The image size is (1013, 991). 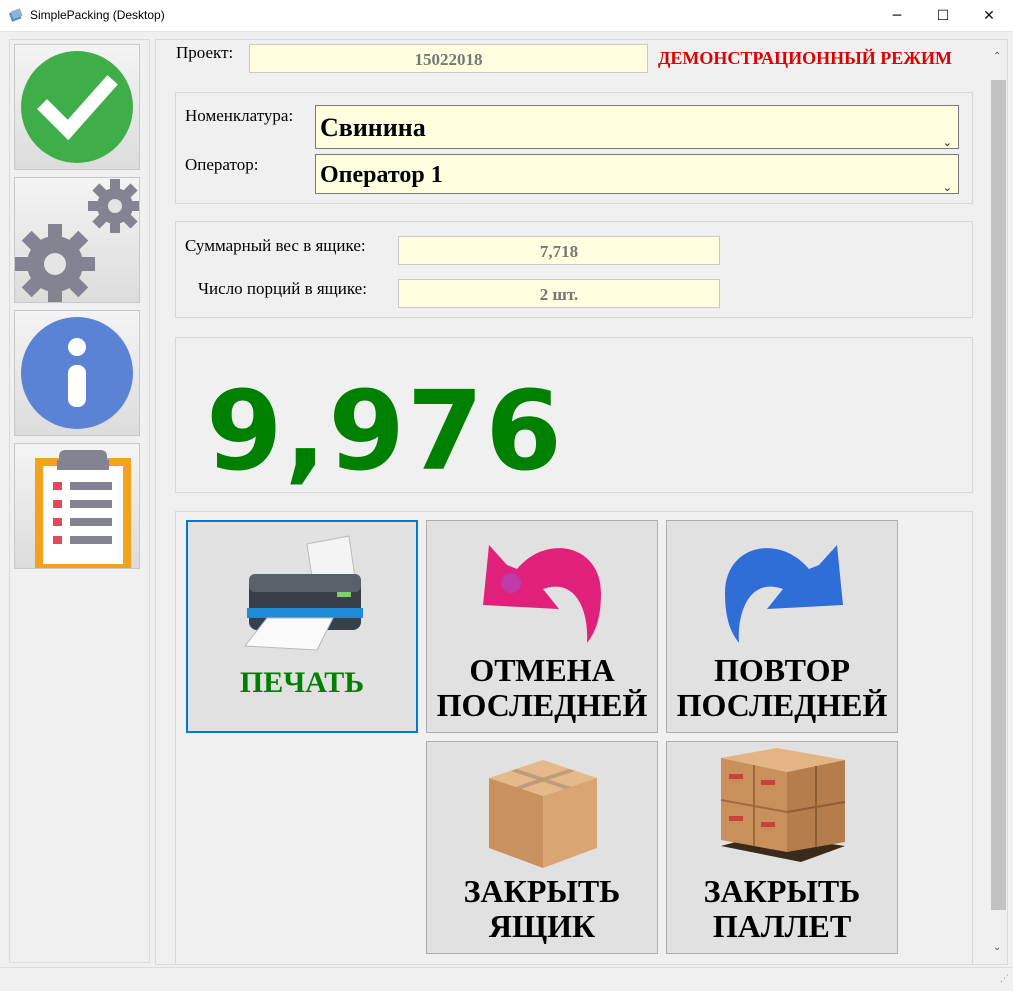 I want to click on demo-mode-label: ДЕМОНСТРАЦИОННЫЙ РЕЖИМ, so click(x=805, y=58).